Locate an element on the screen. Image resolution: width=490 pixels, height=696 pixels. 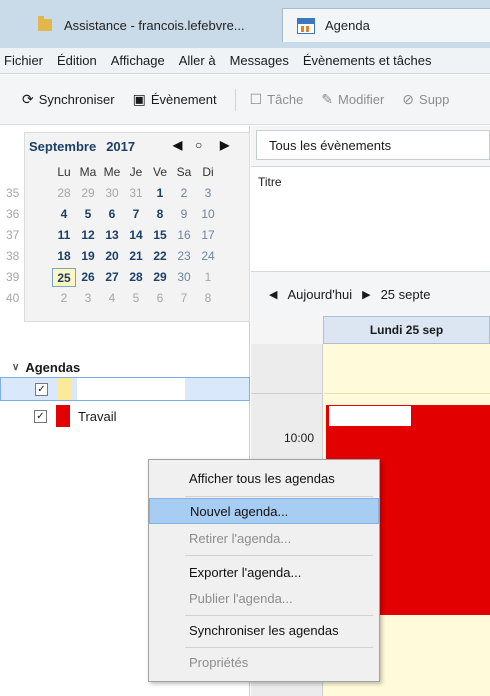
mini-calendar-day: 13 is located at coordinates (112, 235).